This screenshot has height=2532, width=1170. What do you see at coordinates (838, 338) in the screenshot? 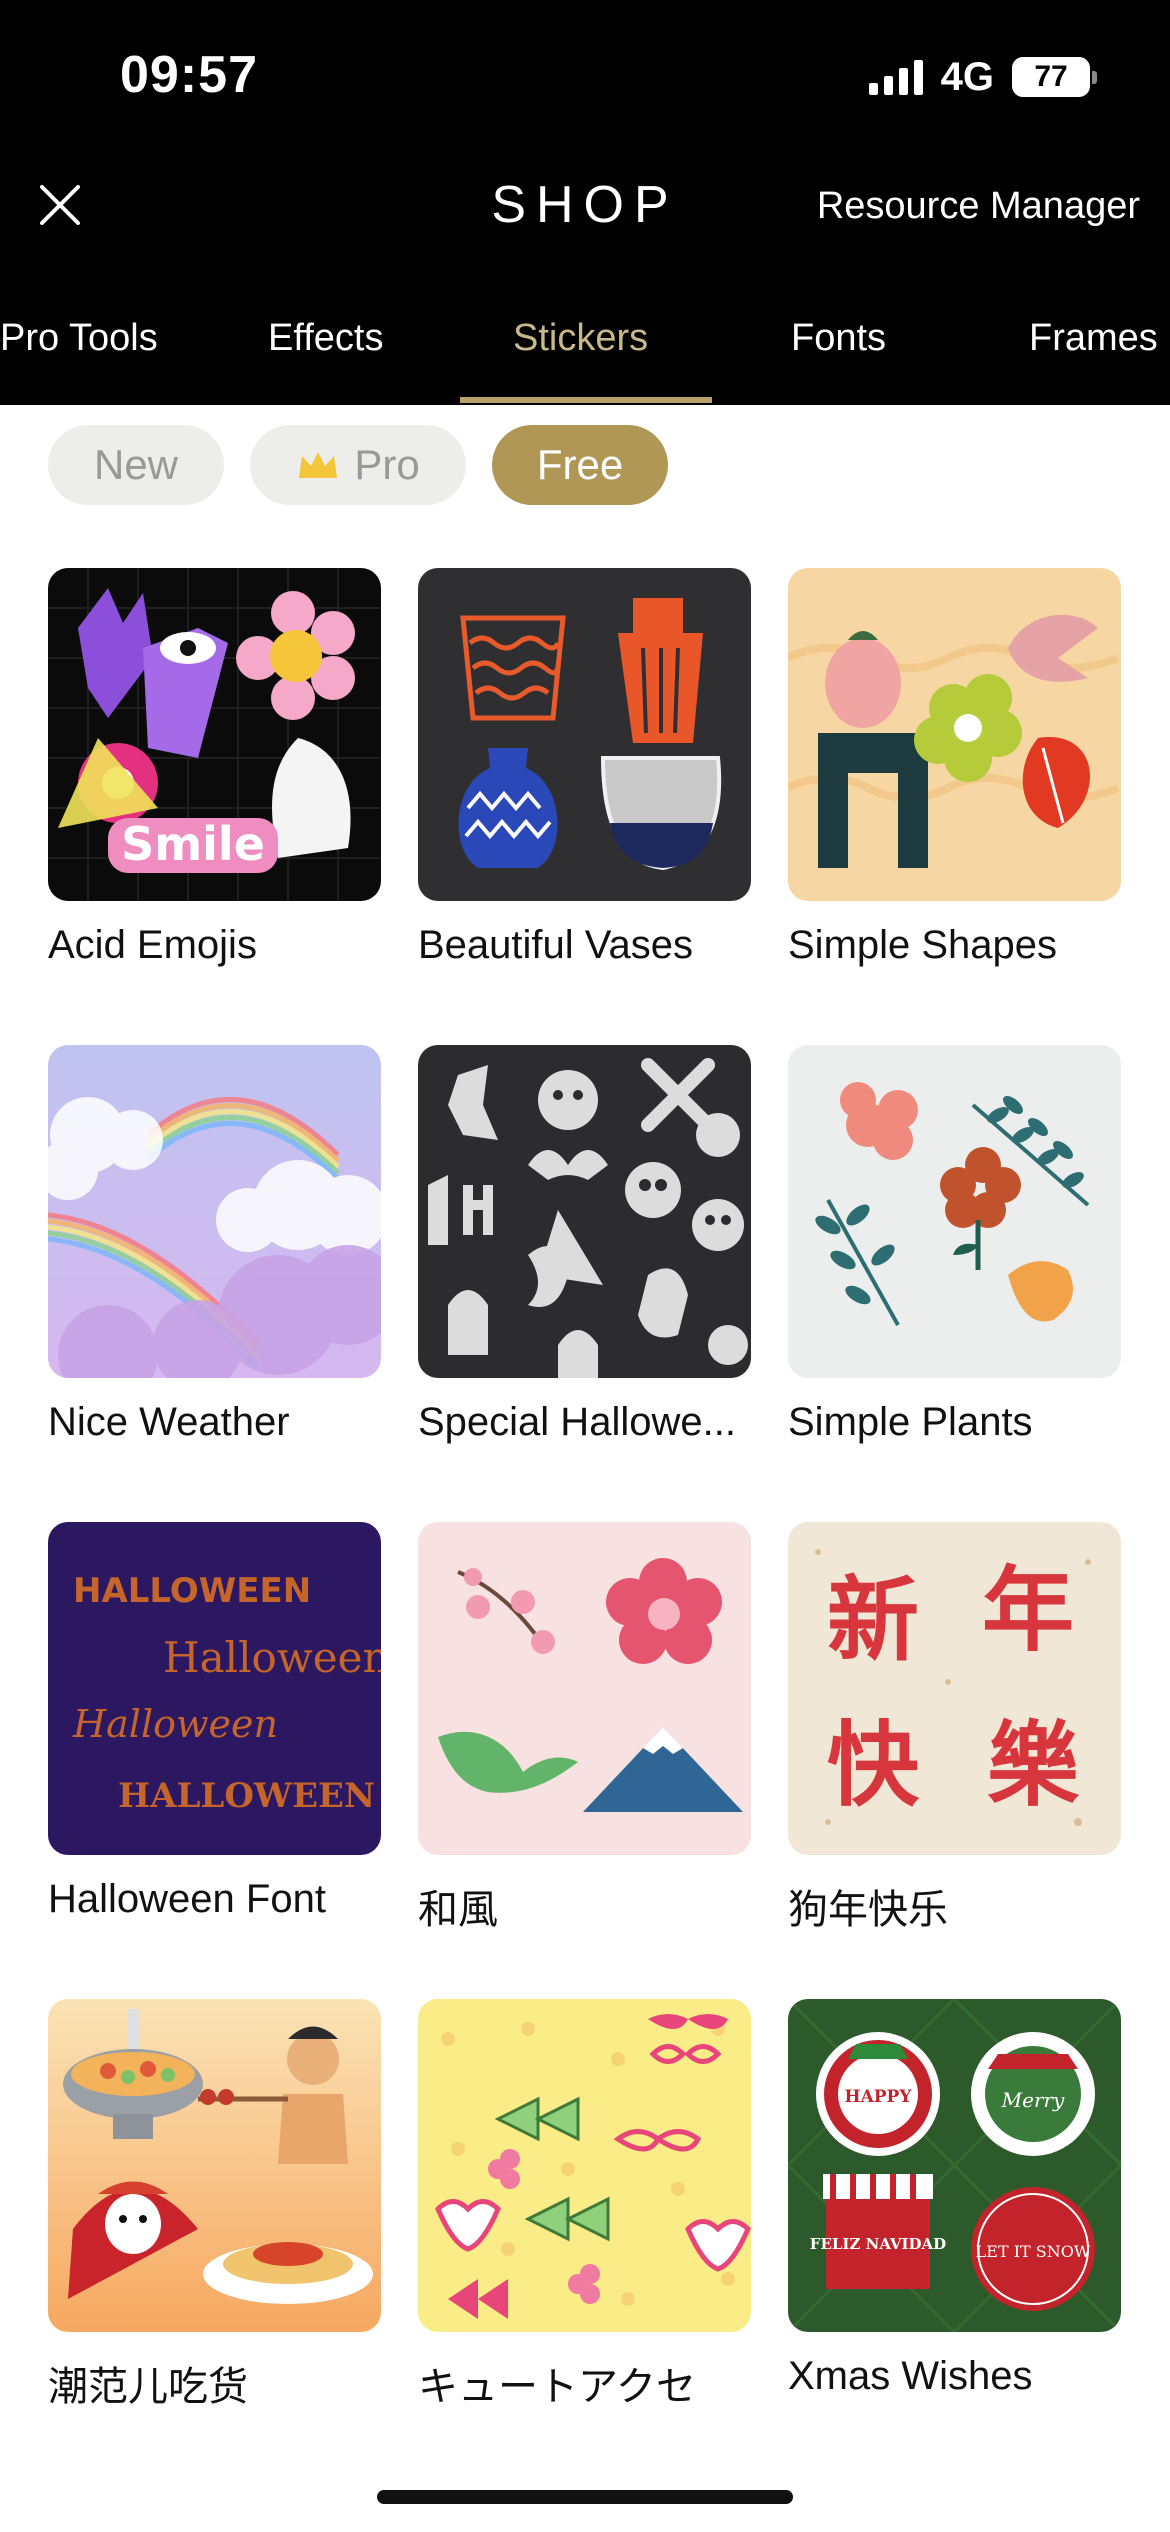
I see `tab-fonts: Fonts` at bounding box center [838, 338].